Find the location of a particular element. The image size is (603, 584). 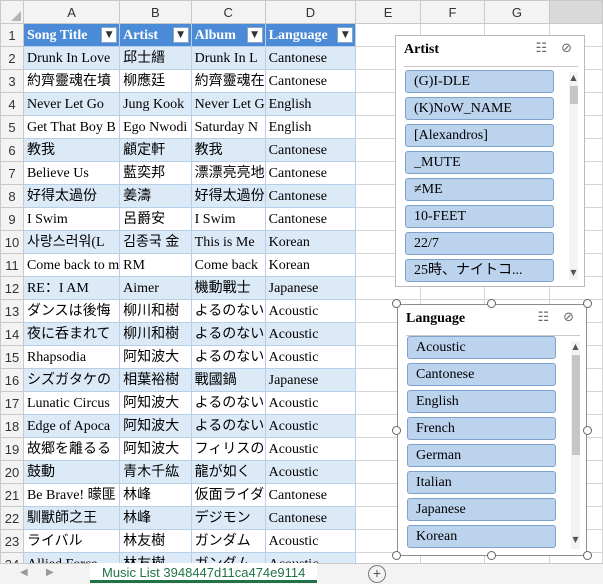

row-header: 1 is located at coordinates (12, 35).